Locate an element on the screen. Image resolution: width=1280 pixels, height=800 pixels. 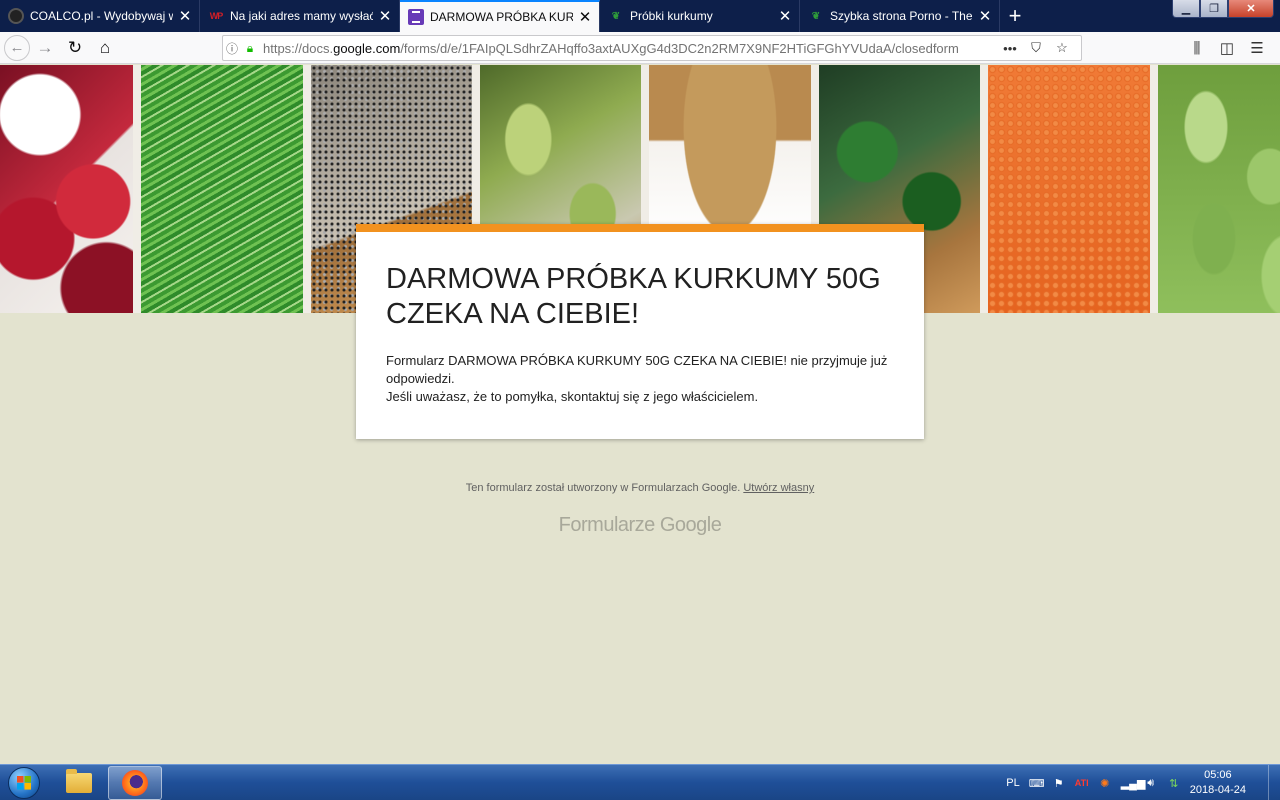
new-tab-button: + is located at coordinates (1015, 16).